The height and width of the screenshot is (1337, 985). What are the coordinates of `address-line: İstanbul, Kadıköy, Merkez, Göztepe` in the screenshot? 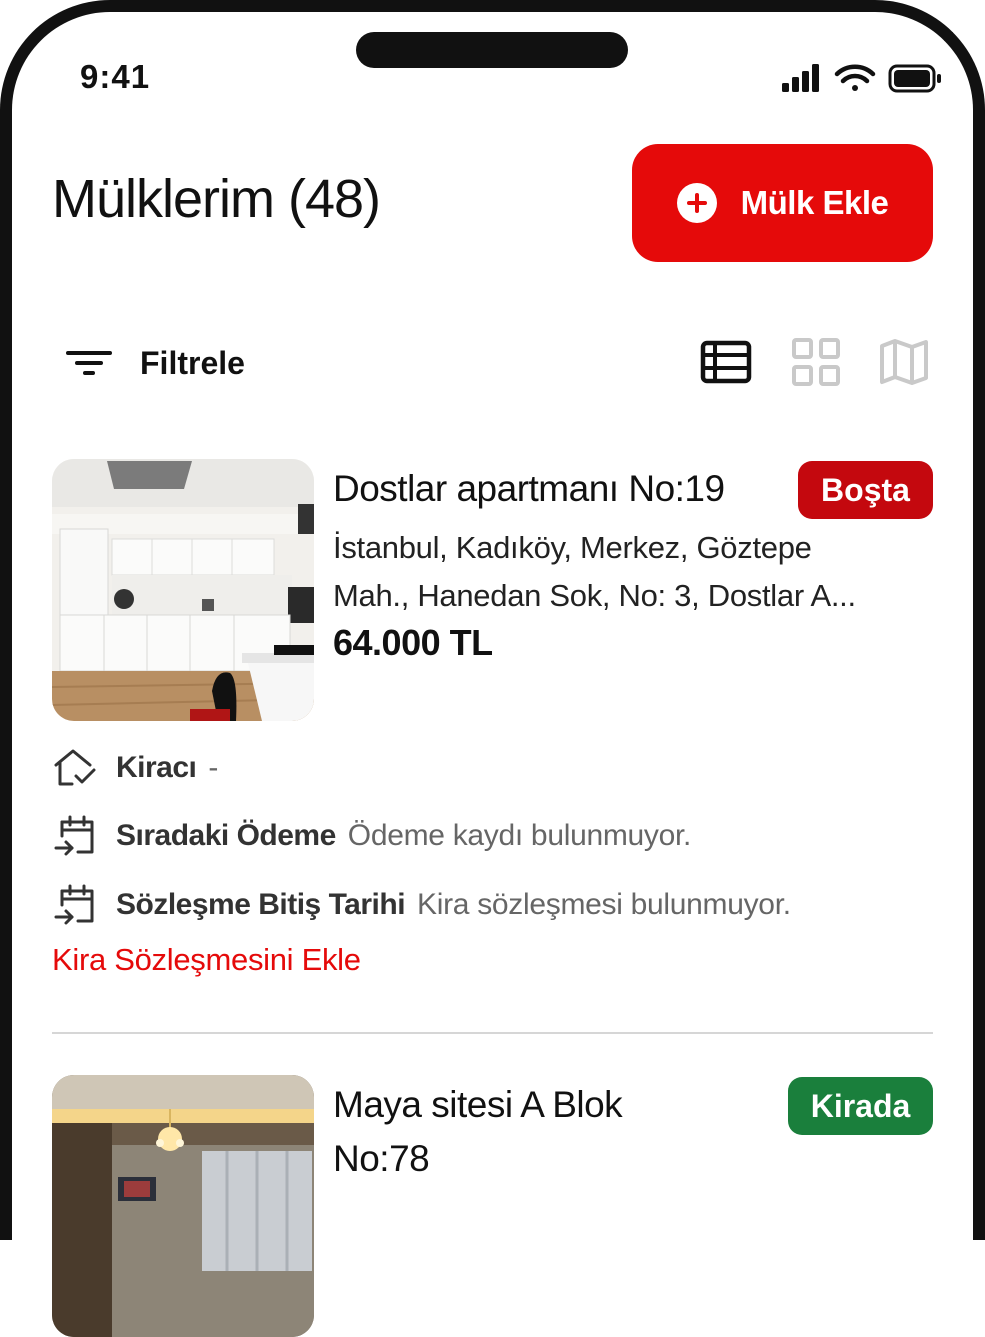 It's located at (572, 547).